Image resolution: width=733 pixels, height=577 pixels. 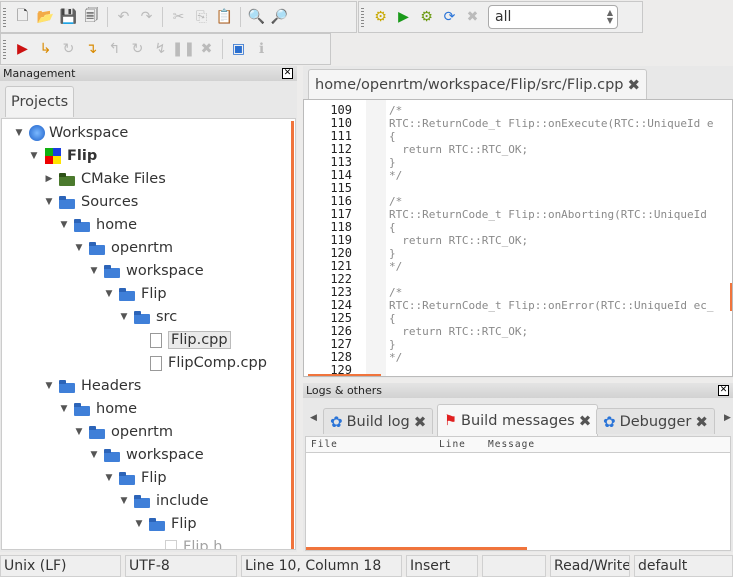 What do you see at coordinates (45, 49) in the screenshot?
I see `run-to-cursor-icon: ↳` at bounding box center [45, 49].